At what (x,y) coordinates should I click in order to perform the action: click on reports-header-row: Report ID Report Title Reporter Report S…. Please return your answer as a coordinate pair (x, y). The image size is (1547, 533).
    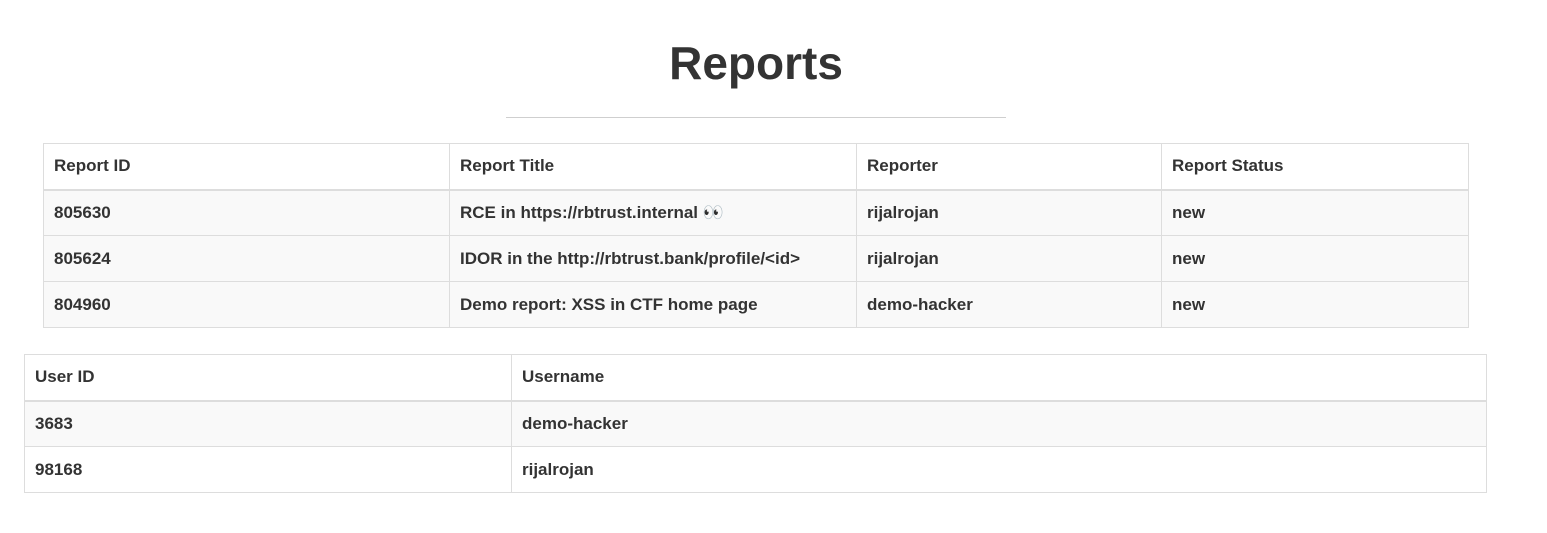
    Looking at the image, I should click on (756, 167).